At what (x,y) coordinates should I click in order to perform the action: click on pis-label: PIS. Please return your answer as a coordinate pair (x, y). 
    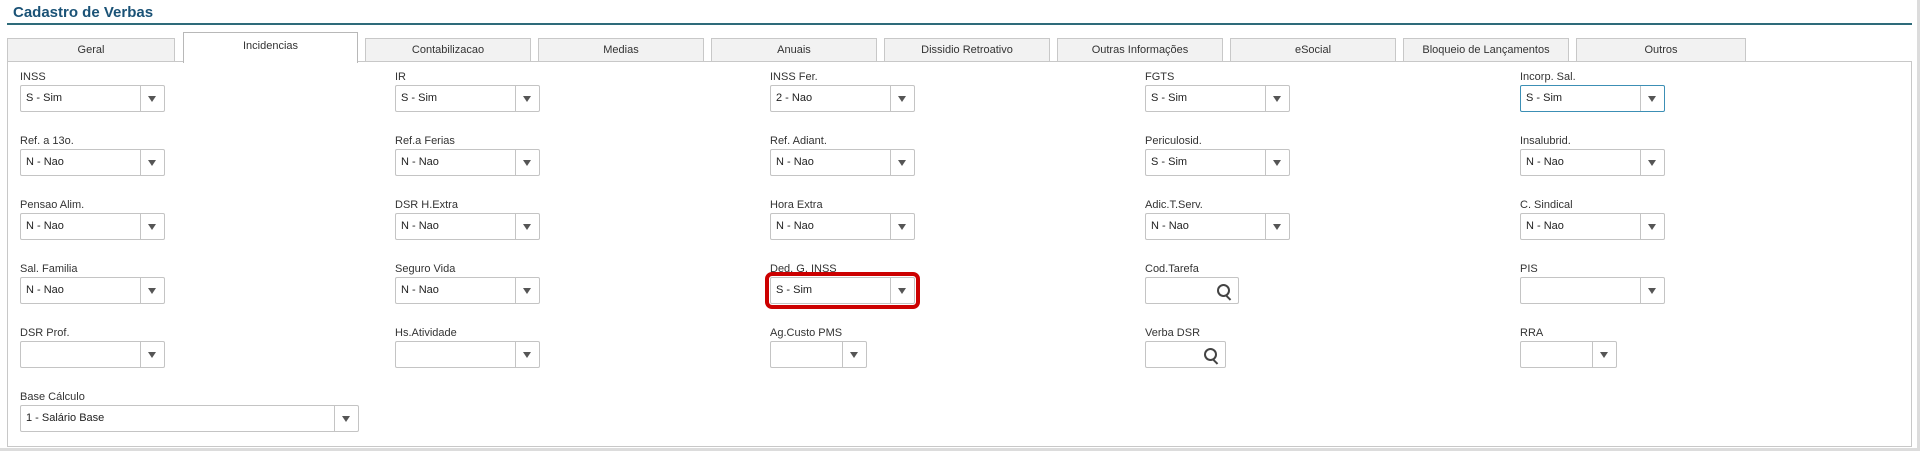
    Looking at the image, I should click on (1529, 269).